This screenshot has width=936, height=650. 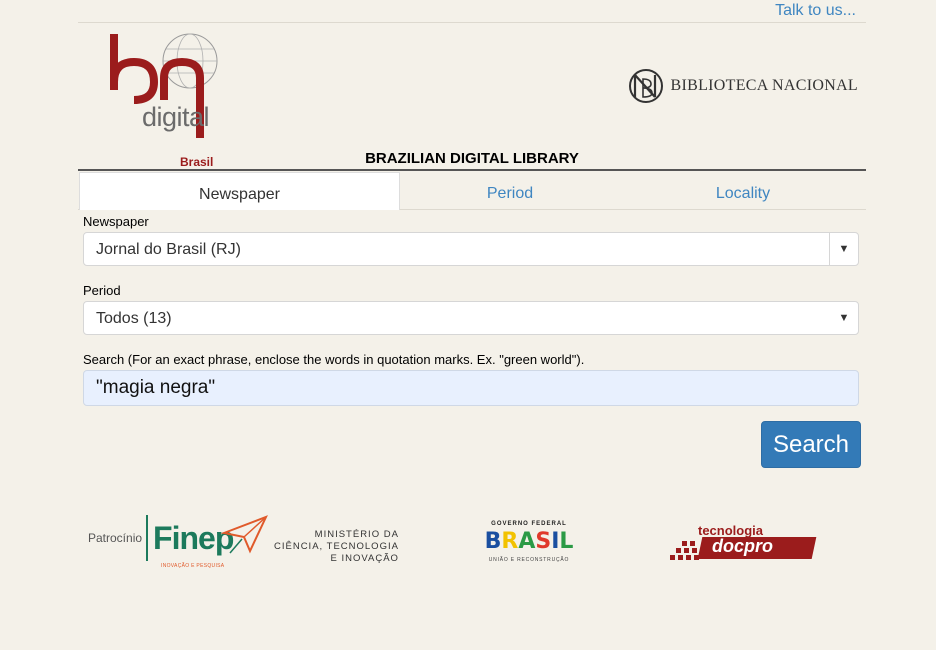 What do you see at coordinates (510, 190) in the screenshot?
I see `tab-period: Period` at bounding box center [510, 190].